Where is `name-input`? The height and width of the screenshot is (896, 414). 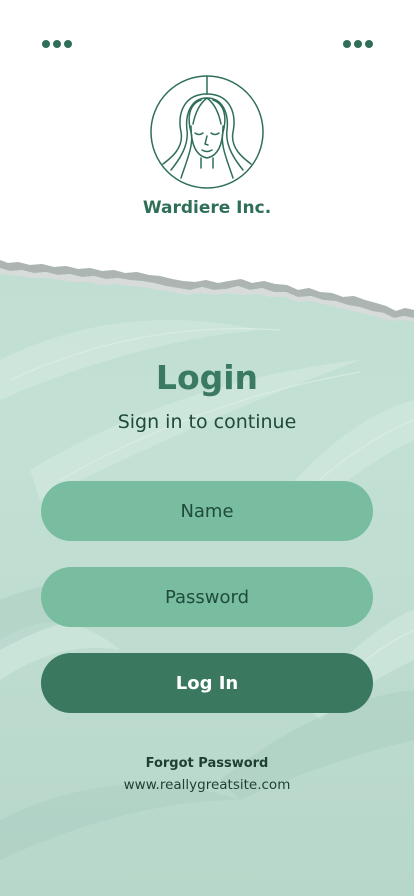
name-input is located at coordinates (207, 511).